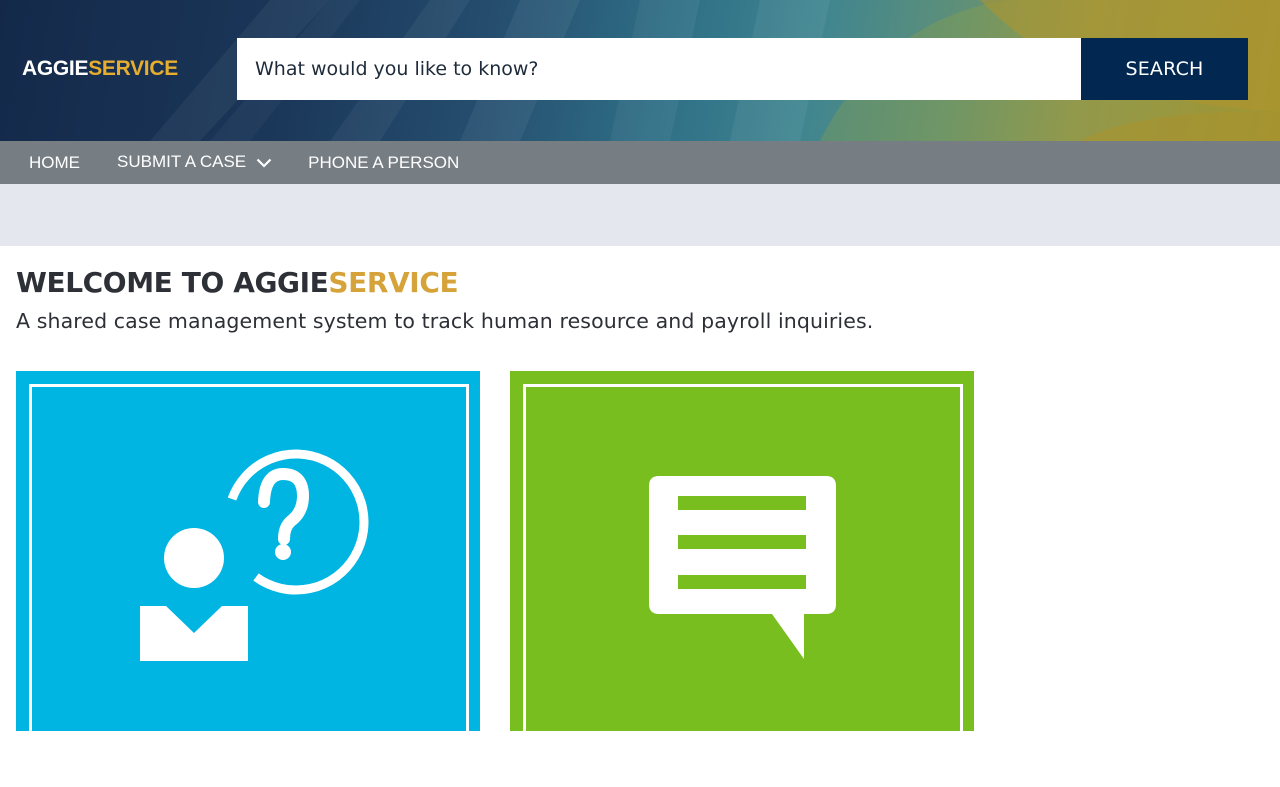  I want to click on nav-item-label: SUBMIT A CASE, so click(182, 161).